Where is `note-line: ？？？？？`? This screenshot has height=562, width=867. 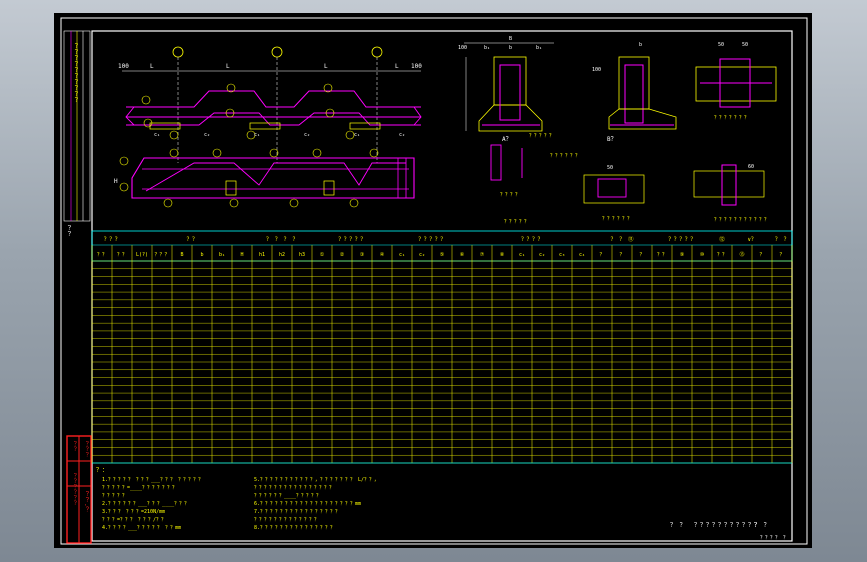 note-line: ？？？？？ is located at coordinates (114, 496).